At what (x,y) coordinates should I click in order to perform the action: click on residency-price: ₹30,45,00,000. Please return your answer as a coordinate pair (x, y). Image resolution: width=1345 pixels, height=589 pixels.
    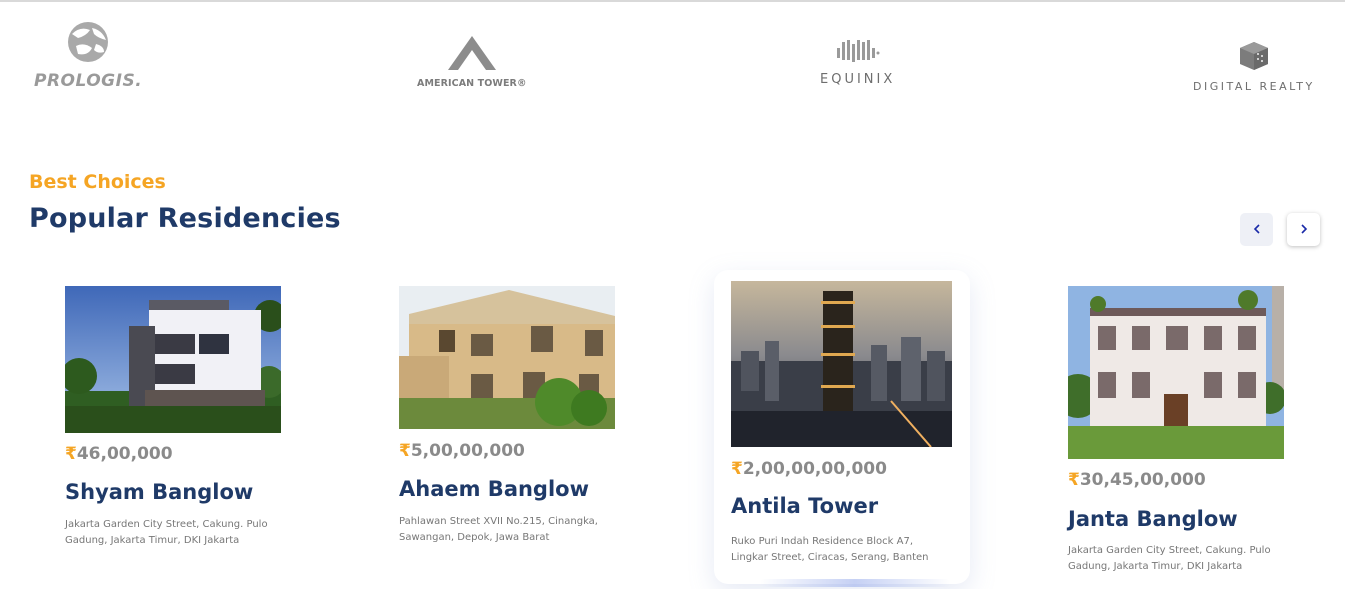
    Looking at the image, I should click on (1137, 480).